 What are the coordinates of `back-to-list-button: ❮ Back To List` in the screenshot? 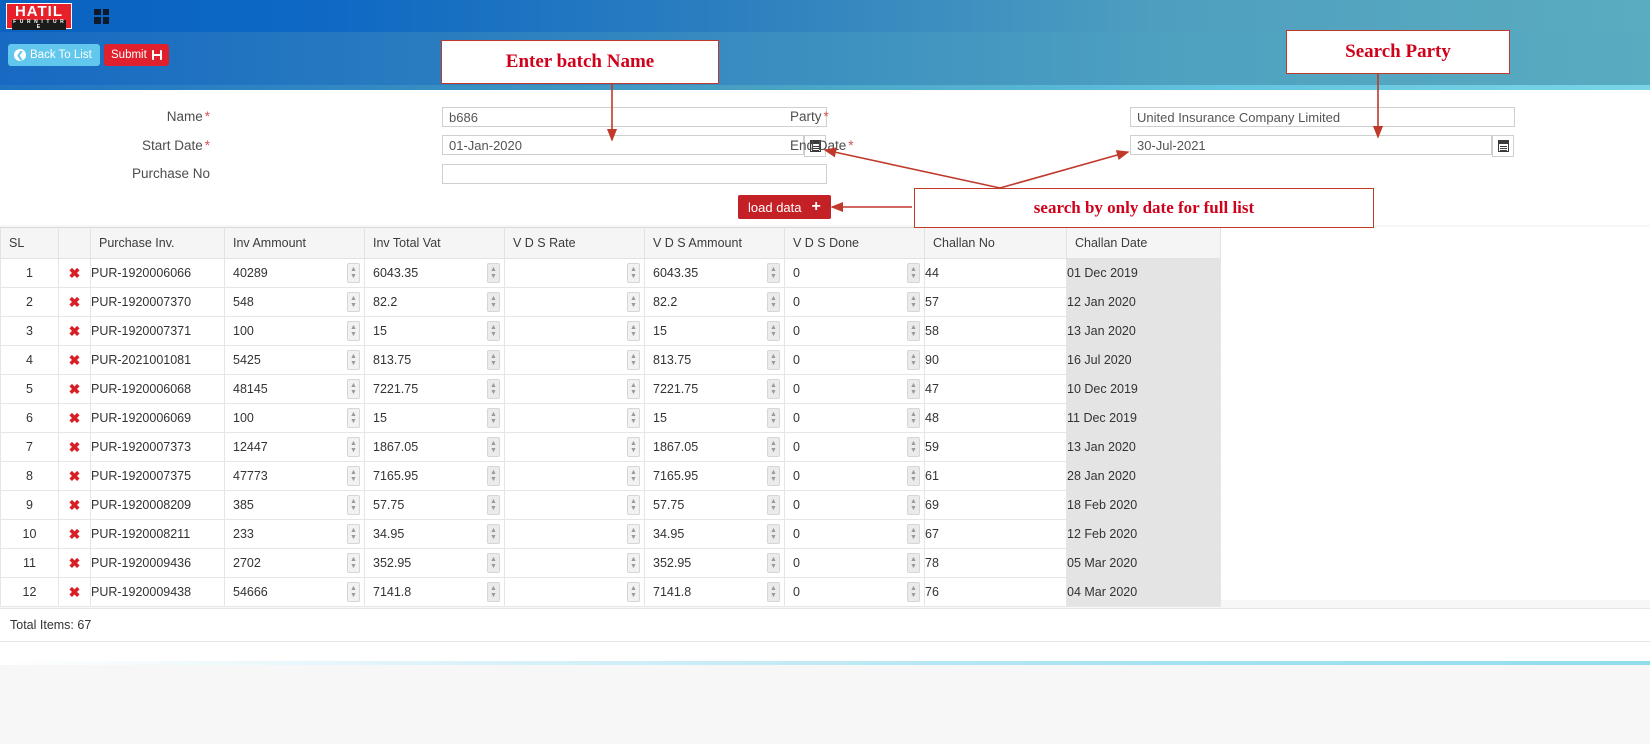 It's located at (54, 55).